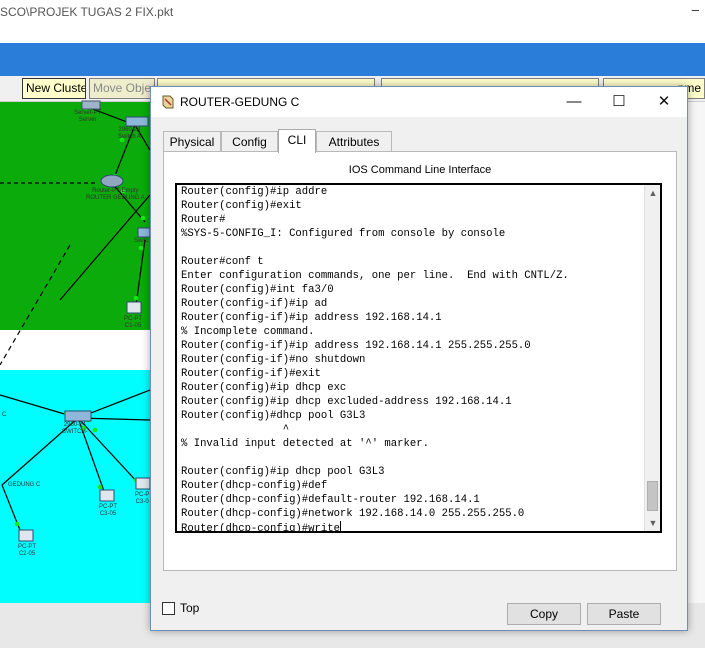 This screenshot has height=648, width=705. Describe the element at coordinates (273, 360) in the screenshot. I see `cli-line: Router(config-if)#no shutdown` at that location.